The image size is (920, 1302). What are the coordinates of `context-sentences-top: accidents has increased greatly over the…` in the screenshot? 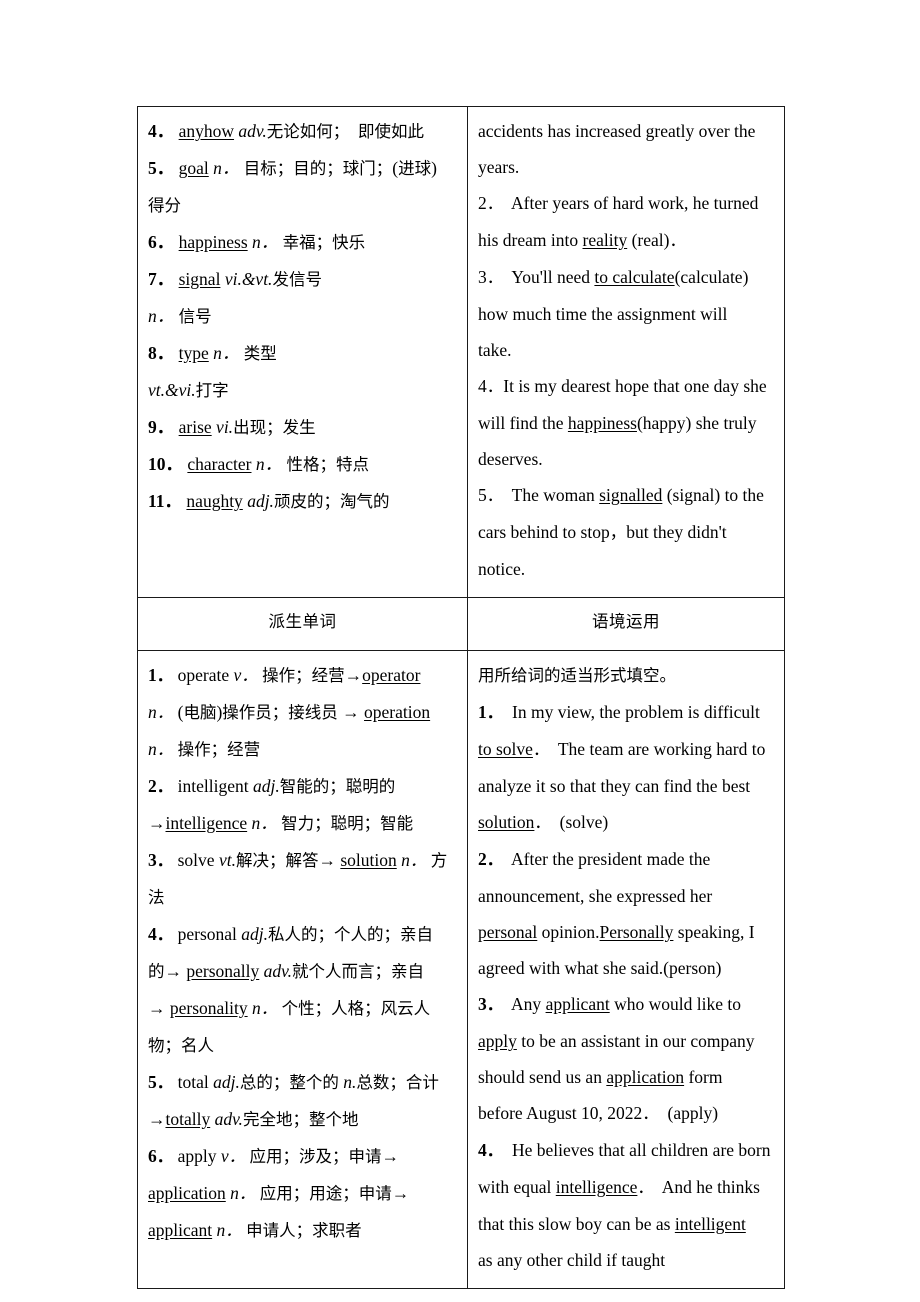 It's located at (626, 350).